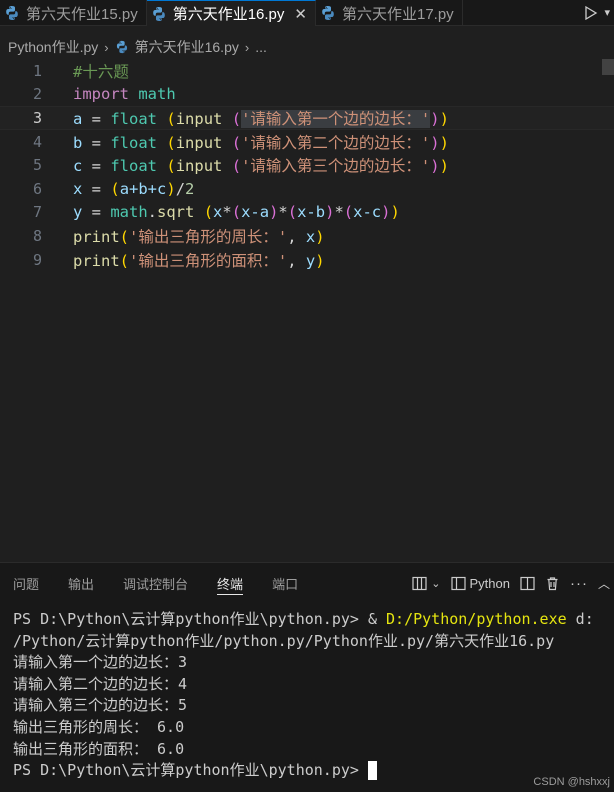  What do you see at coordinates (300, 14) in the screenshot?
I see `close-icon: ✕` at bounding box center [300, 14].